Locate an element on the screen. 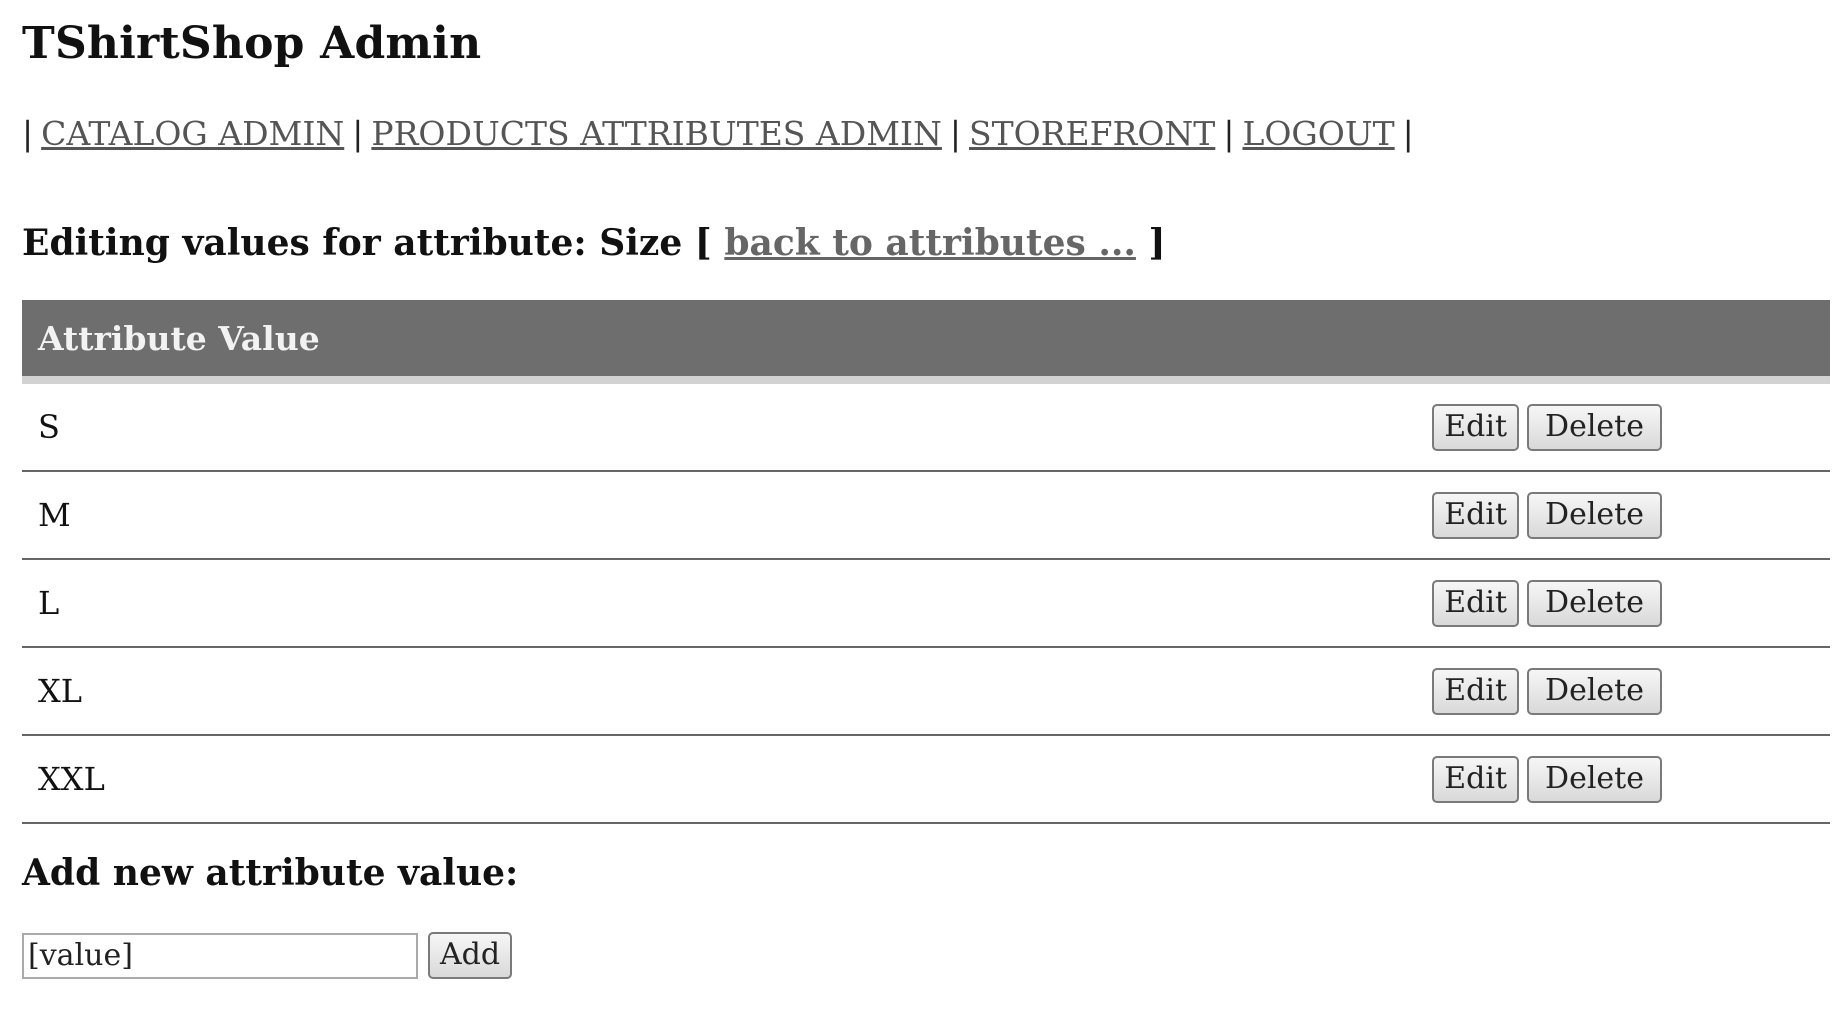 The height and width of the screenshot is (1014, 1842). menu-link-catalog-admin: CATALOG ADMIN is located at coordinates (192, 133).